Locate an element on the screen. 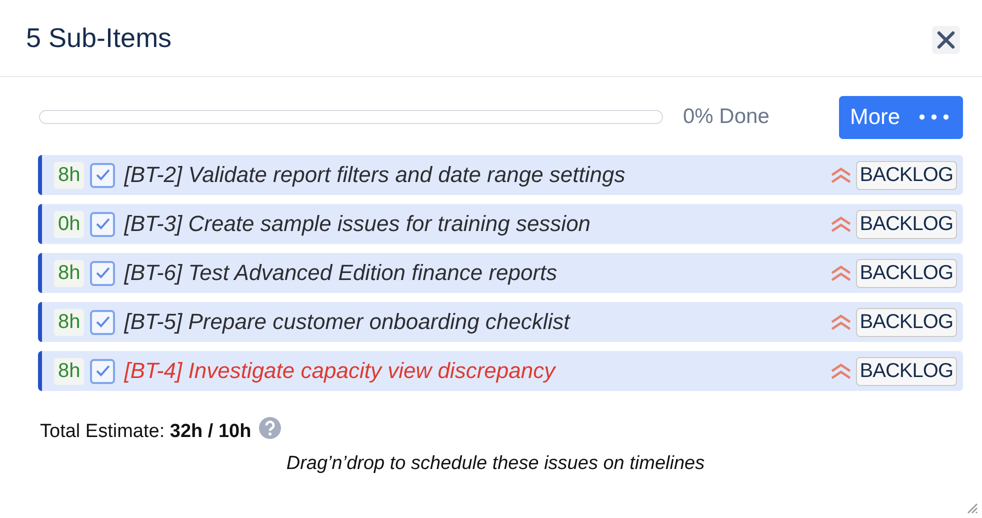  sub-item-row: 8h [BT-5] Prepare customer onboarding checklist BACKLOG is located at coordinates (500, 322).